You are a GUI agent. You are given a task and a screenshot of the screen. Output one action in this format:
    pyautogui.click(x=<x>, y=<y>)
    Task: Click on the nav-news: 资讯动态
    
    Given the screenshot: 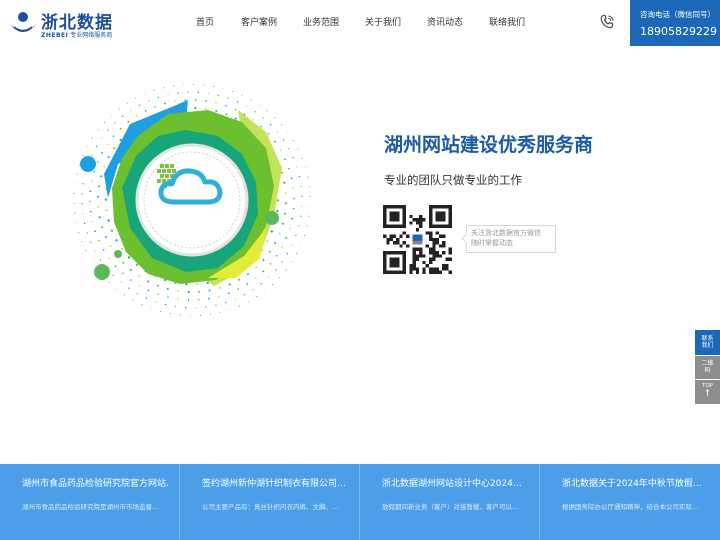 What is the action you would take?
    pyautogui.click(x=445, y=23)
    